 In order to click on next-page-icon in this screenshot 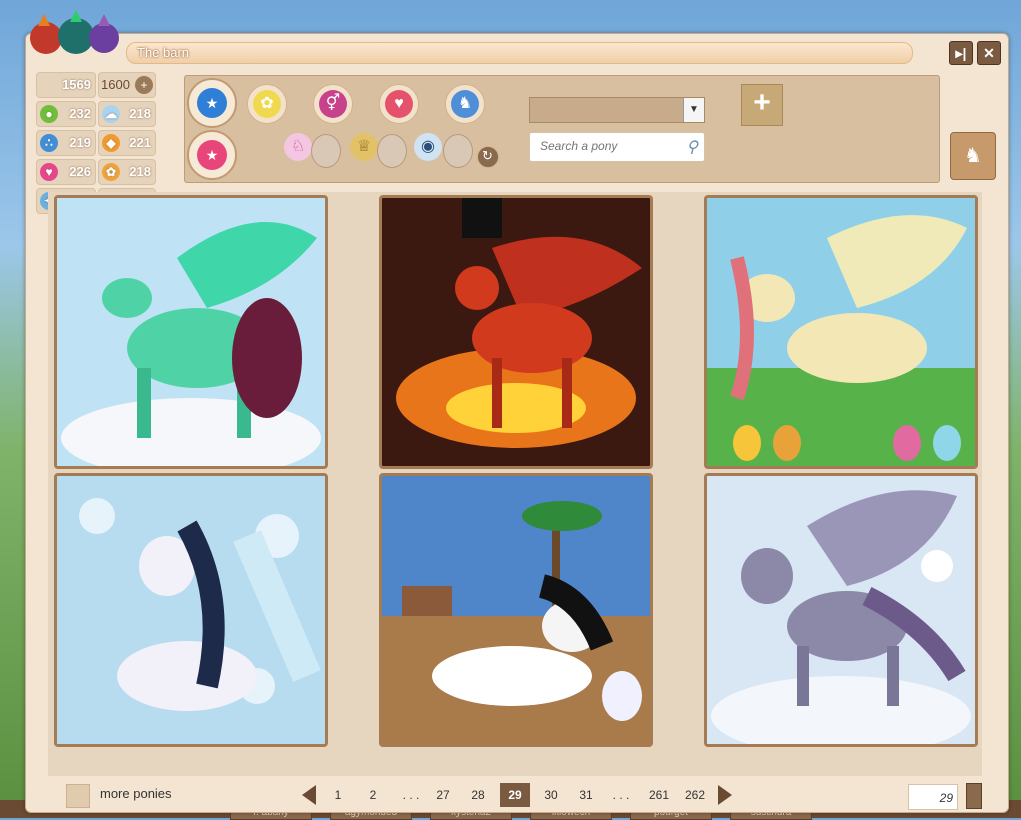, I will do `click(725, 795)`.